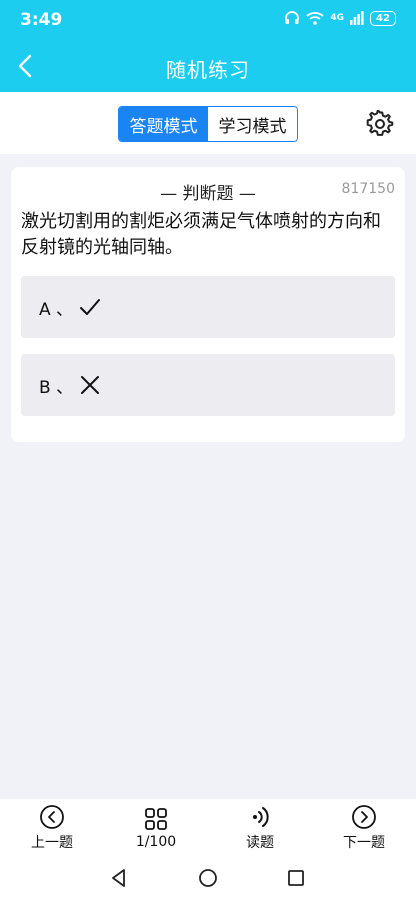  What do you see at coordinates (383, 18) in the screenshot?
I see `battery-indicator: 42` at bounding box center [383, 18].